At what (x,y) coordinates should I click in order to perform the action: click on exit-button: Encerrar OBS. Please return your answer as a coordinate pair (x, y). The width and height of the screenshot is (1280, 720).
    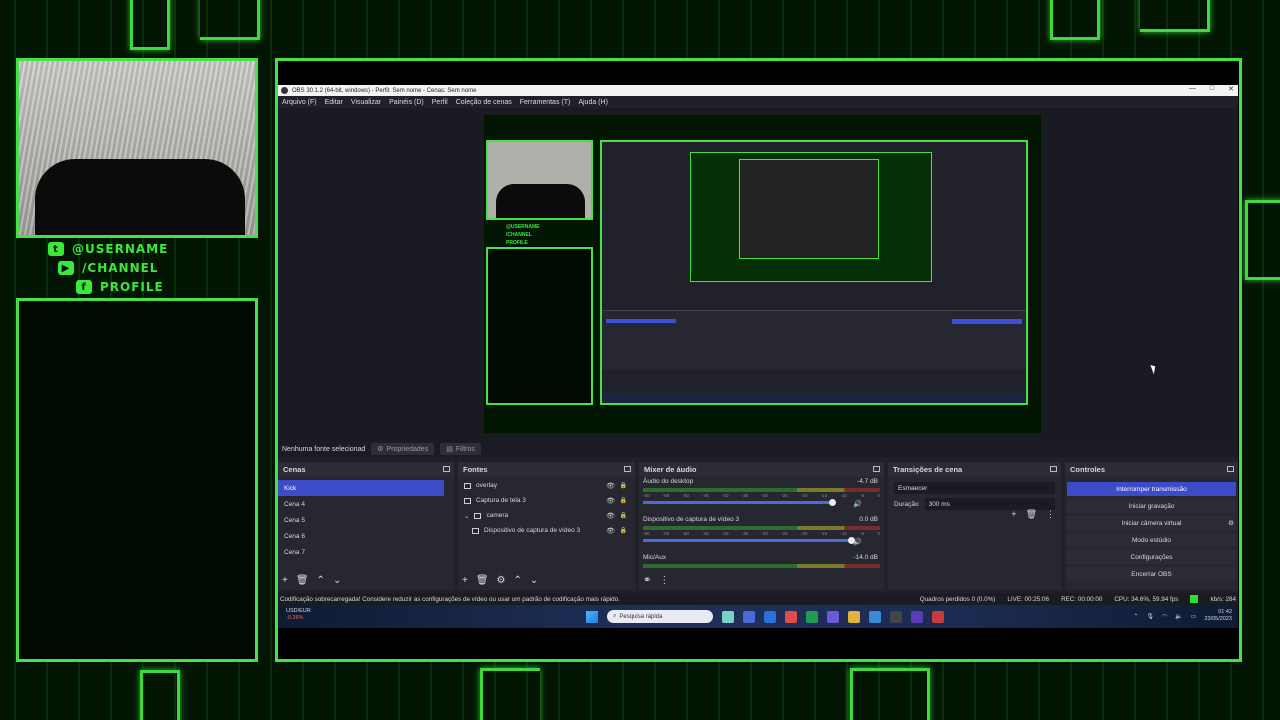
    Looking at the image, I should click on (1151, 574).